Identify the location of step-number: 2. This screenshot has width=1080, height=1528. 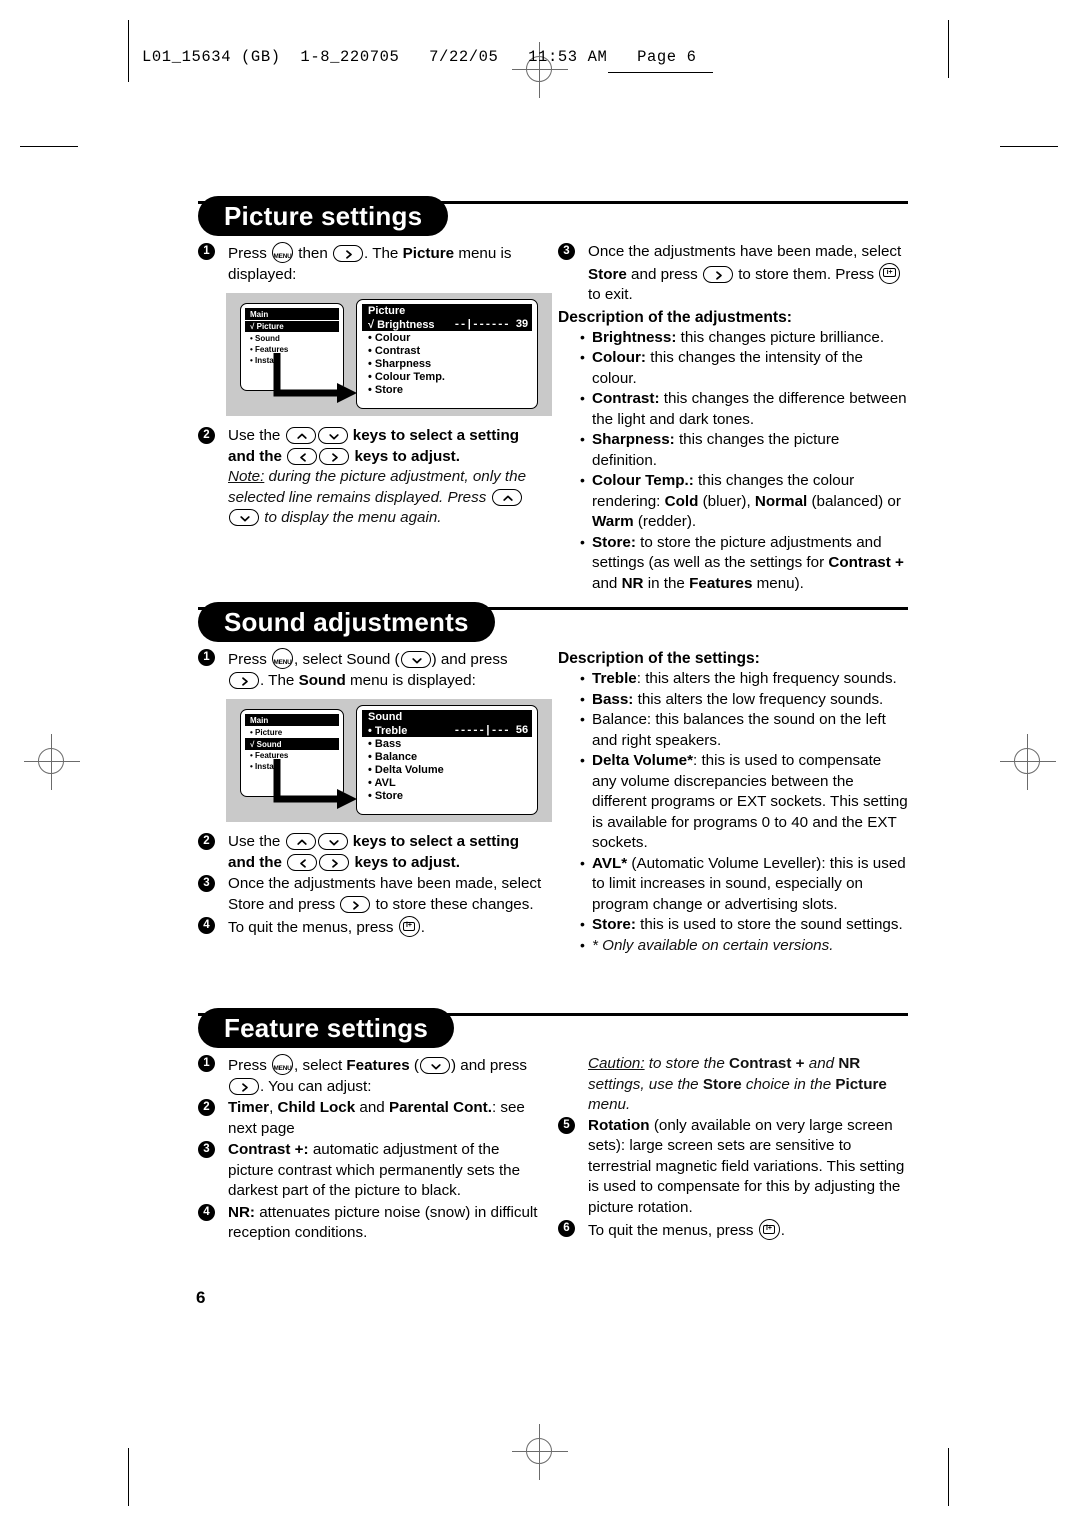
(206, 435).